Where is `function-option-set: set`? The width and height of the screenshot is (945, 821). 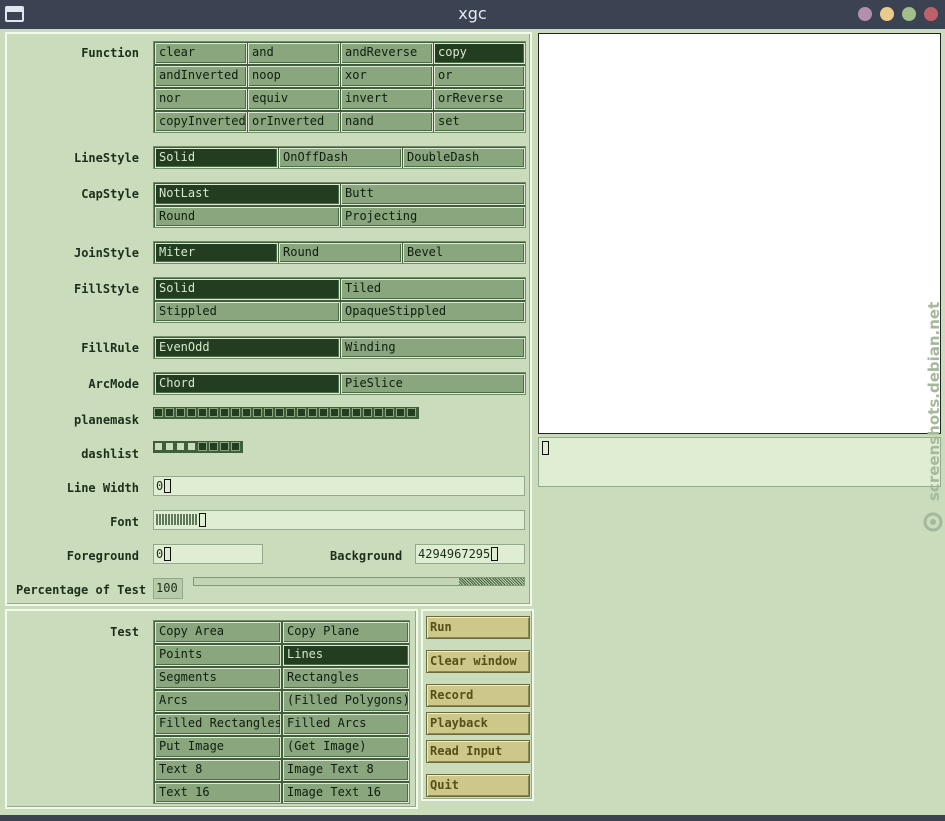 function-option-set: set is located at coordinates (479, 122).